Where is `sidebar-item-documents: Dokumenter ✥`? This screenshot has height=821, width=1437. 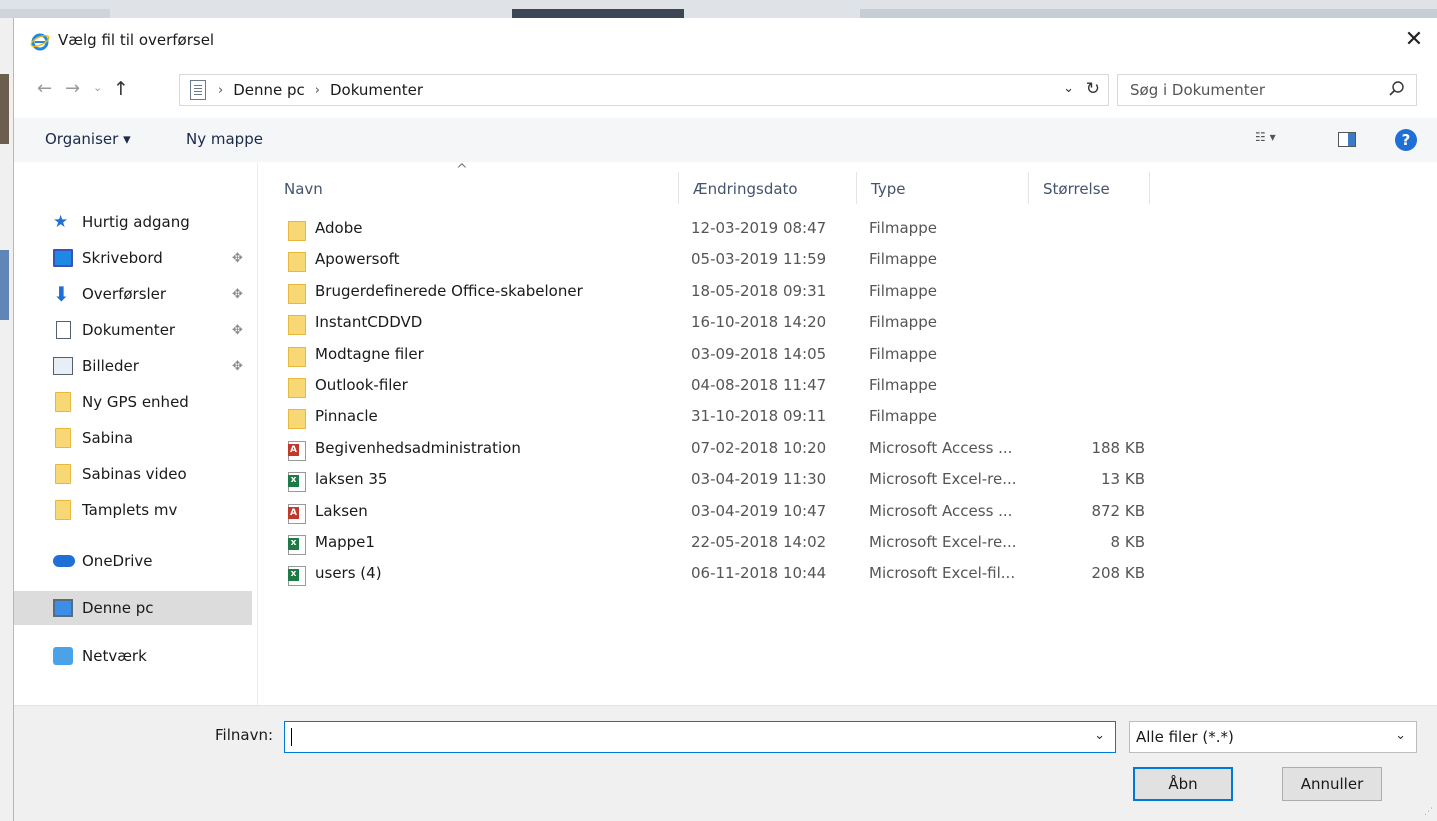
sidebar-item-documents: Dokumenter ✥ is located at coordinates (133, 330).